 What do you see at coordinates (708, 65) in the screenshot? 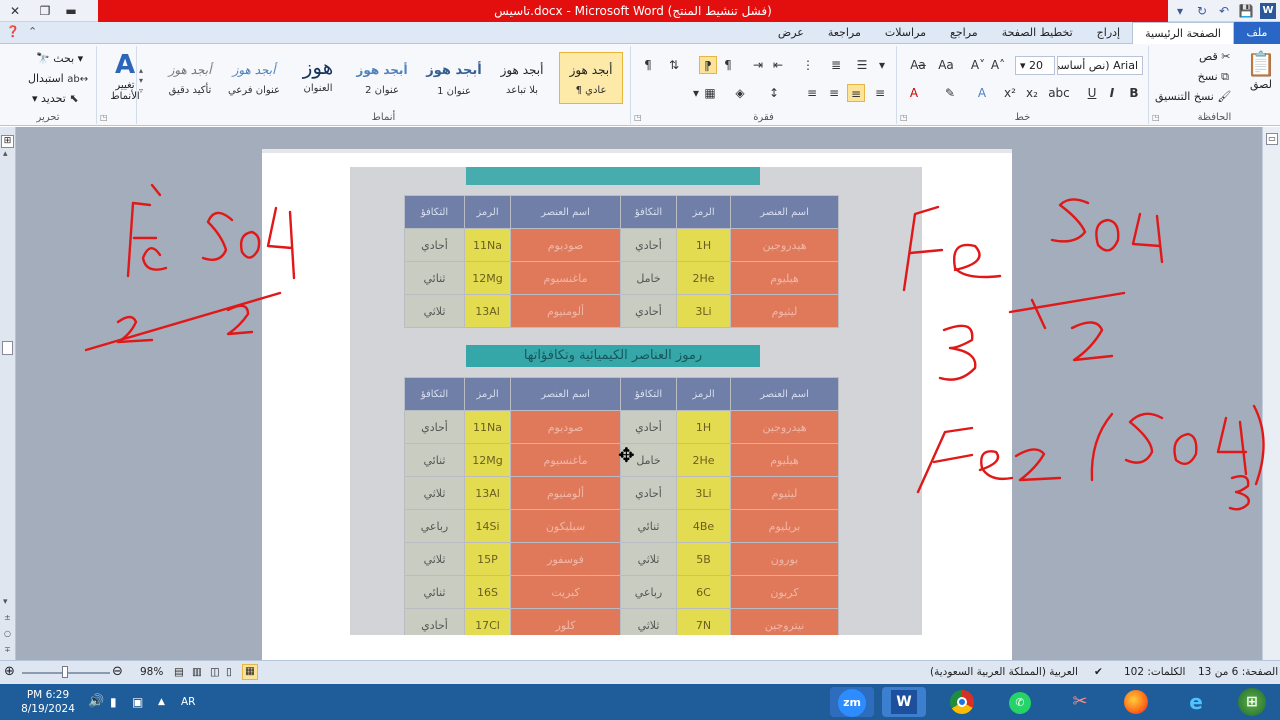
I see `rtl-direction-icon: ⁋` at bounding box center [708, 65].